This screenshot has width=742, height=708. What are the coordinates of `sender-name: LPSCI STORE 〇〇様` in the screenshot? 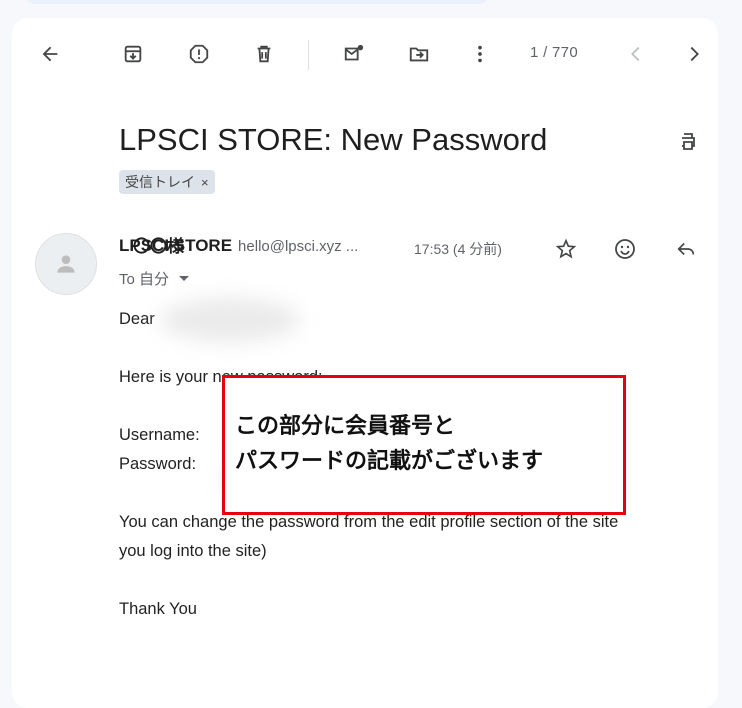 It's located at (175, 246).